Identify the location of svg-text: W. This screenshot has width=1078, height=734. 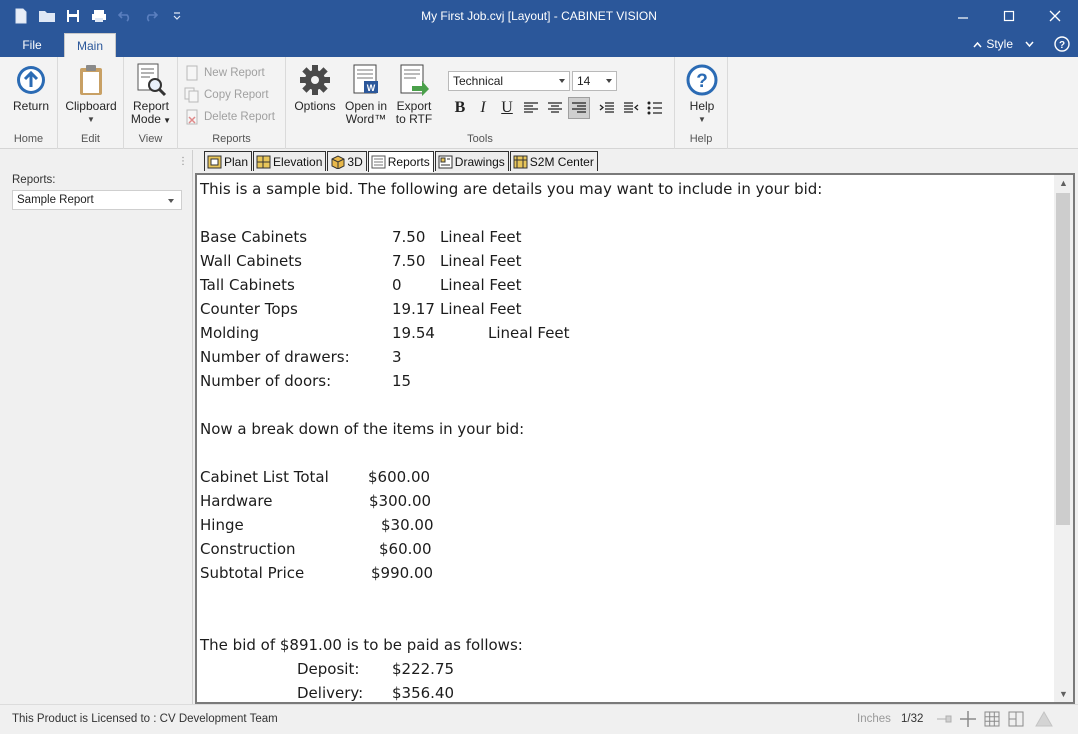
(371, 88).